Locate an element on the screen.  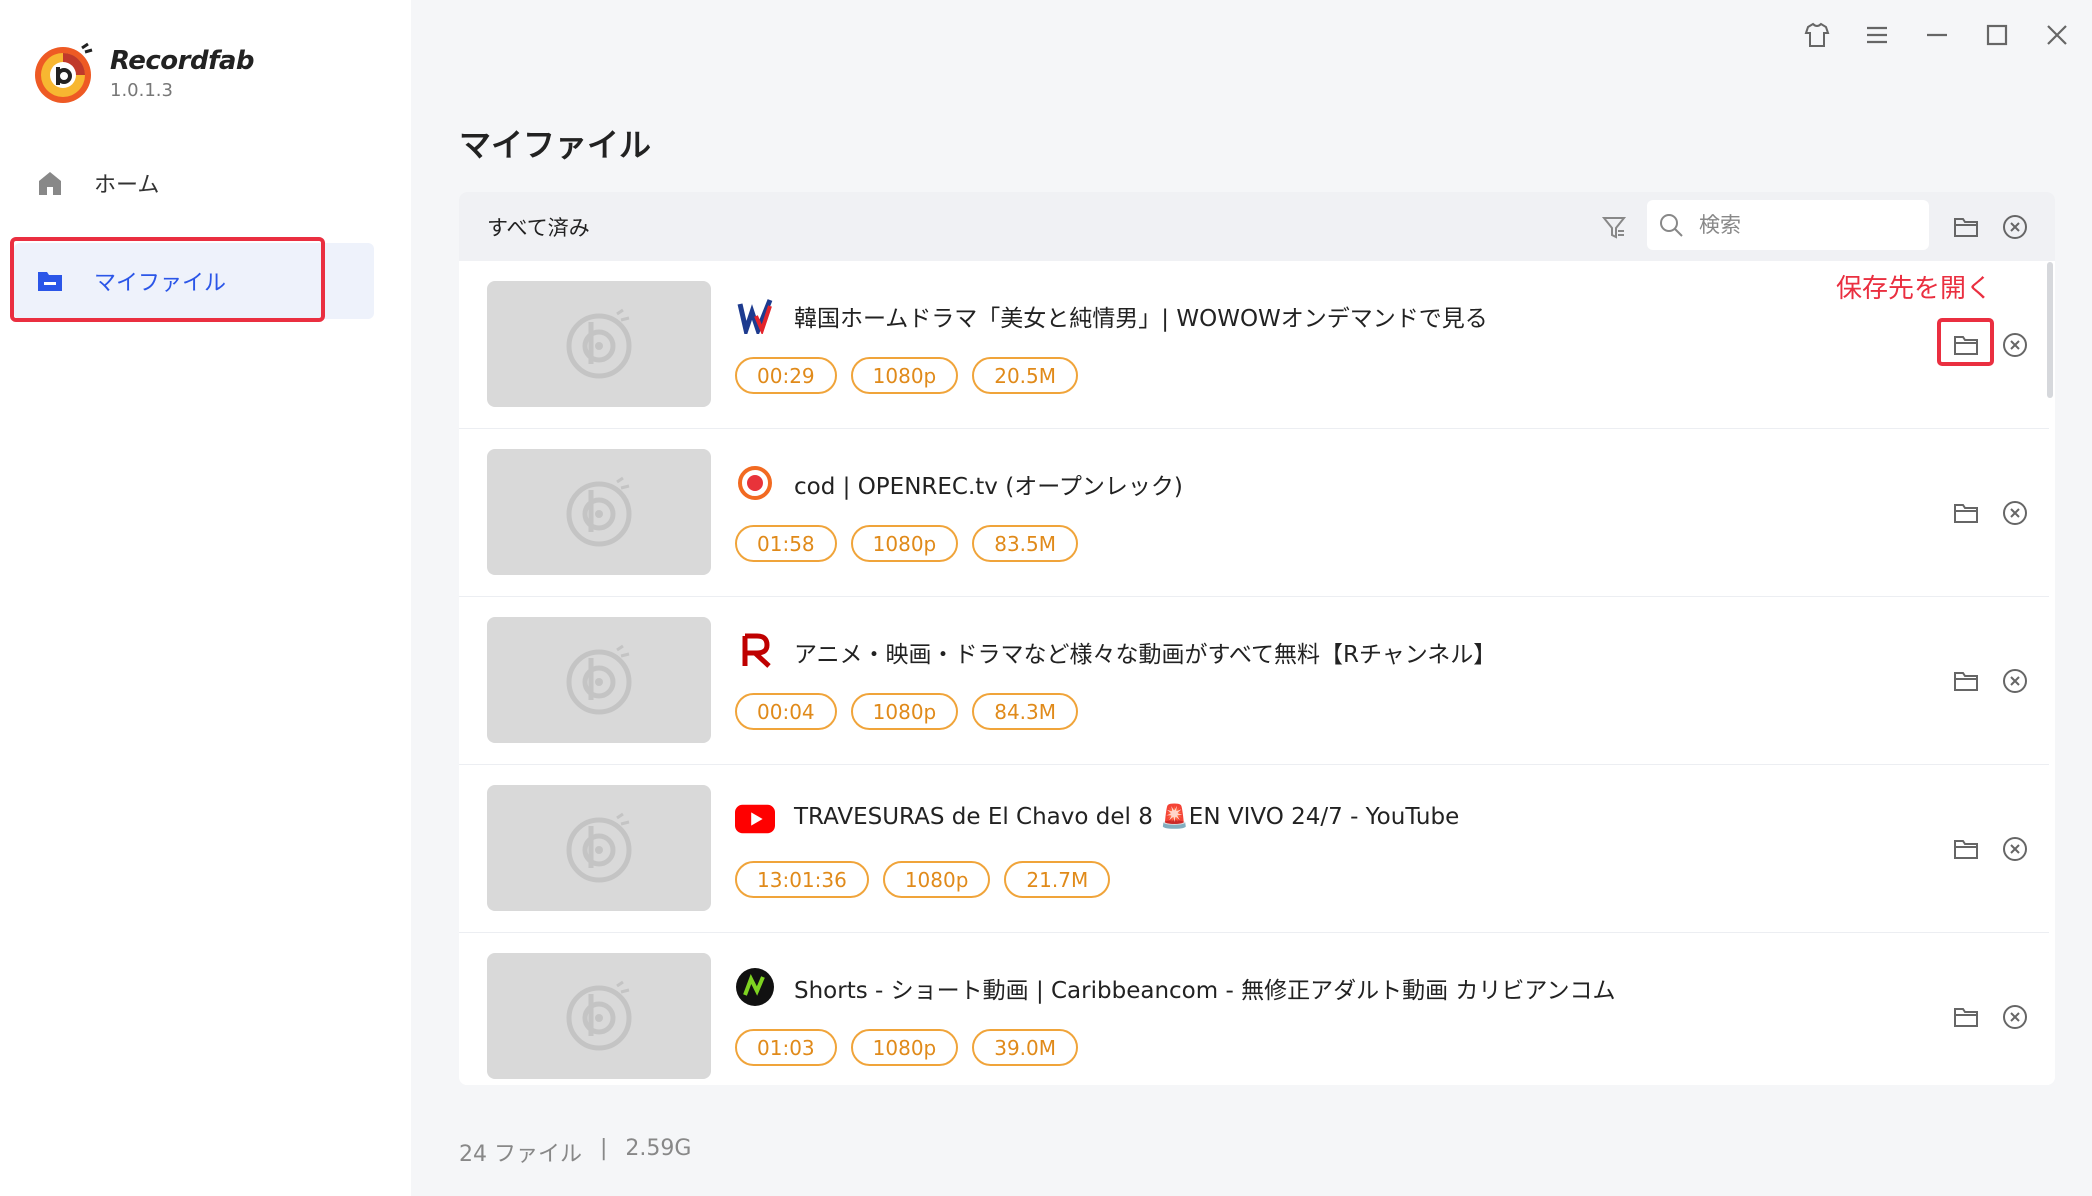
home-icon is located at coordinates (50, 183).